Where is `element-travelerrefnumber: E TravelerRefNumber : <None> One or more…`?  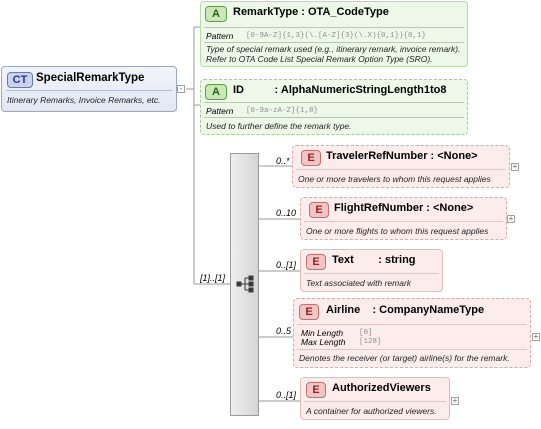
element-travelerrefnumber: E TravelerRefNumber : <None> One or more… is located at coordinates (401, 166).